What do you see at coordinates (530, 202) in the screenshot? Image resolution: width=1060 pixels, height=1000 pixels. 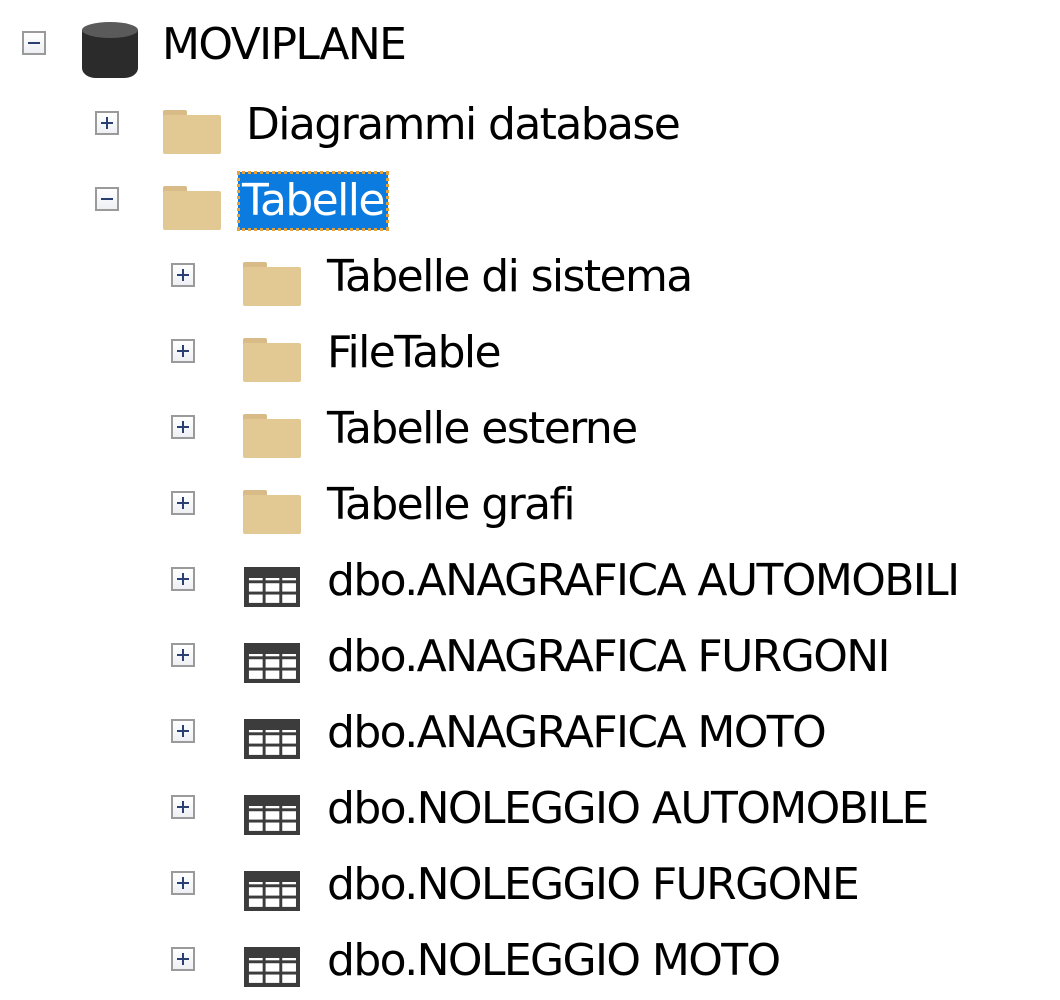 I see `tree-node-tabelle: Tabelle` at bounding box center [530, 202].